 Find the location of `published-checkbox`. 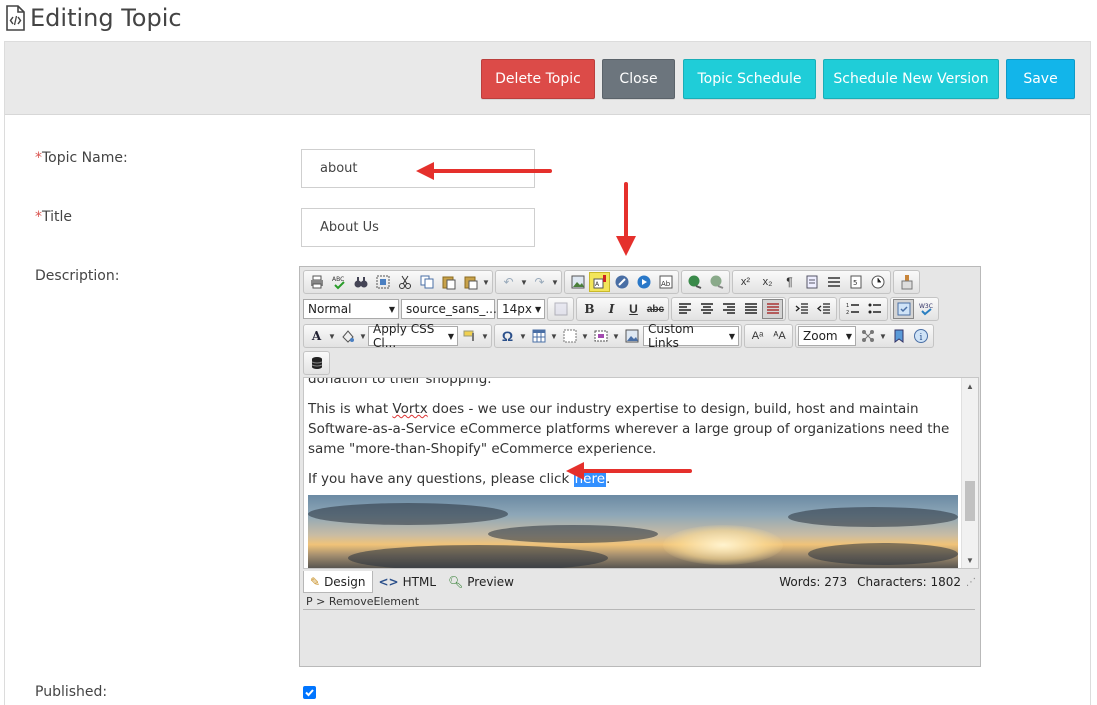

published-checkbox is located at coordinates (309, 692).